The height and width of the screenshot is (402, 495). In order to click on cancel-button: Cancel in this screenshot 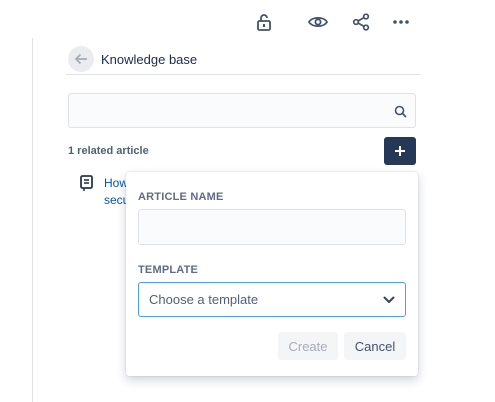, I will do `click(375, 346)`.